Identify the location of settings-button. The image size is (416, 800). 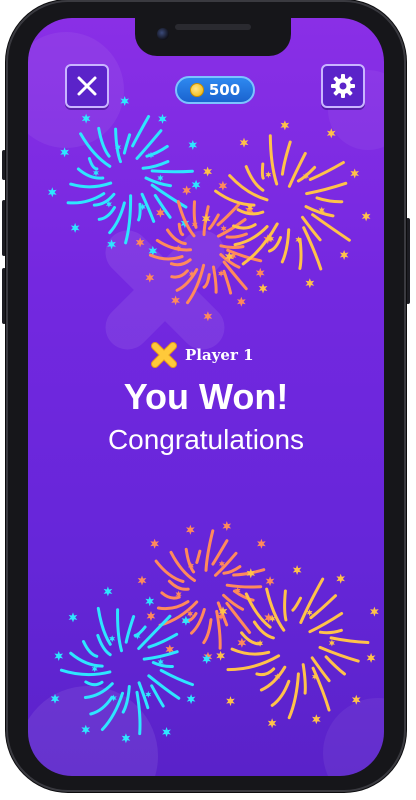
(343, 86).